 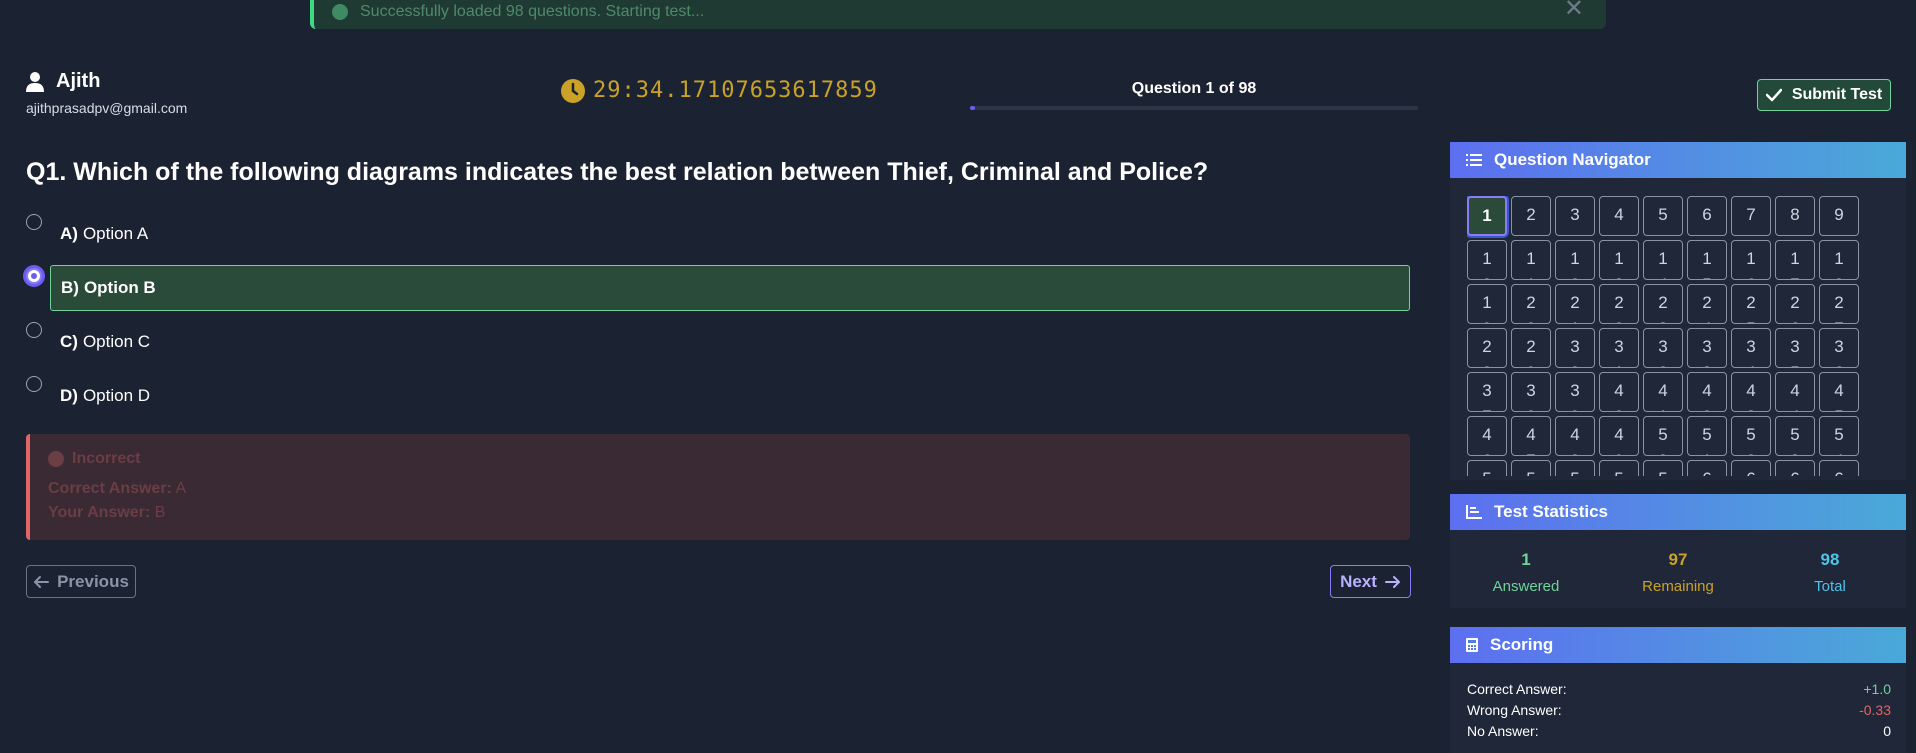 What do you see at coordinates (1531, 392) in the screenshot?
I see `navigator-cell: 38` at bounding box center [1531, 392].